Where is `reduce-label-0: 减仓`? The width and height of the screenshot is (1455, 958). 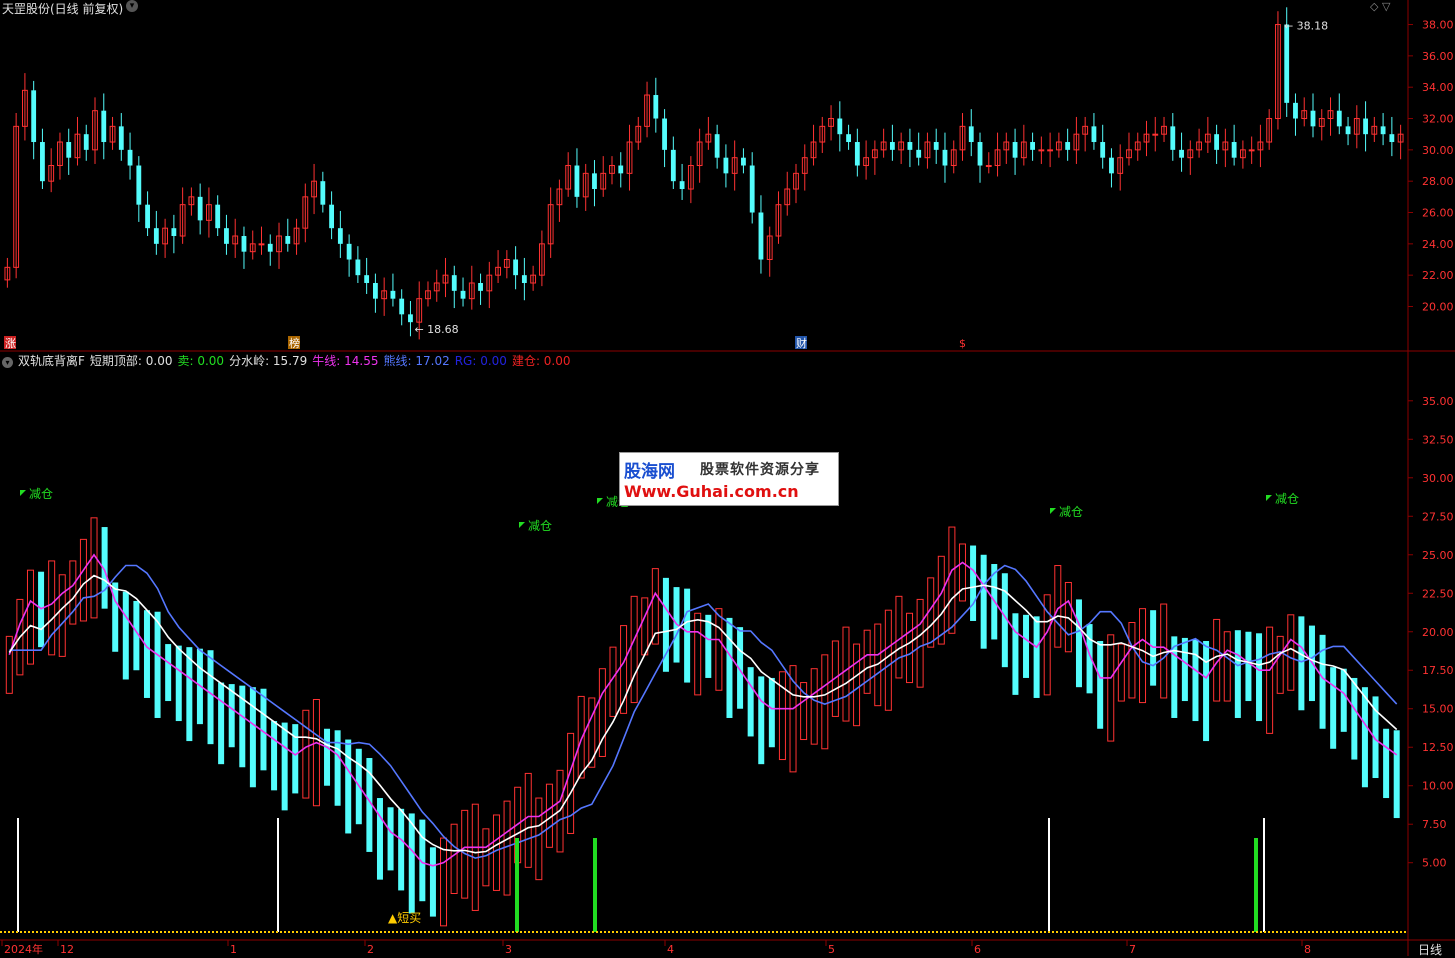 reduce-label-0: 减仓 is located at coordinates (41, 494).